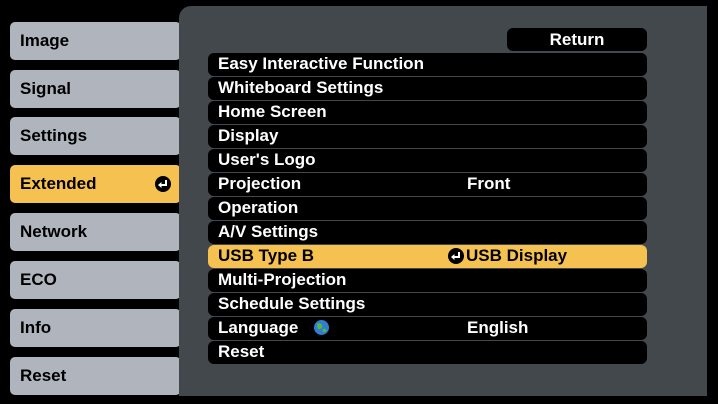  I want to click on menu-item-value: Front, so click(489, 183).